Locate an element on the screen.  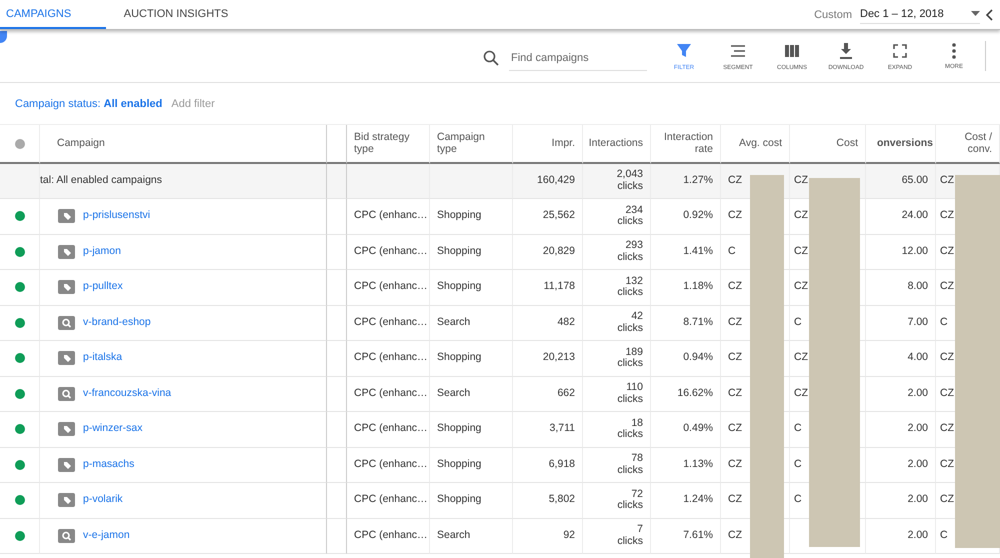
table-cell: 92 is located at coordinates (548, 536).